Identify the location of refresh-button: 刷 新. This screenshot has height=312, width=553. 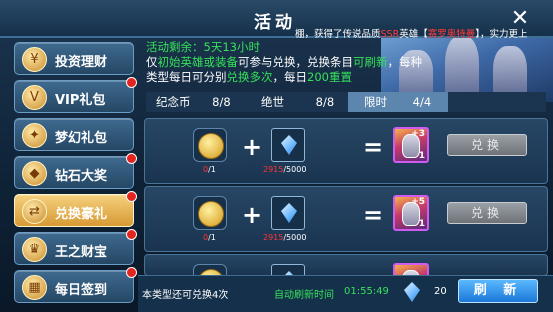
(498, 291).